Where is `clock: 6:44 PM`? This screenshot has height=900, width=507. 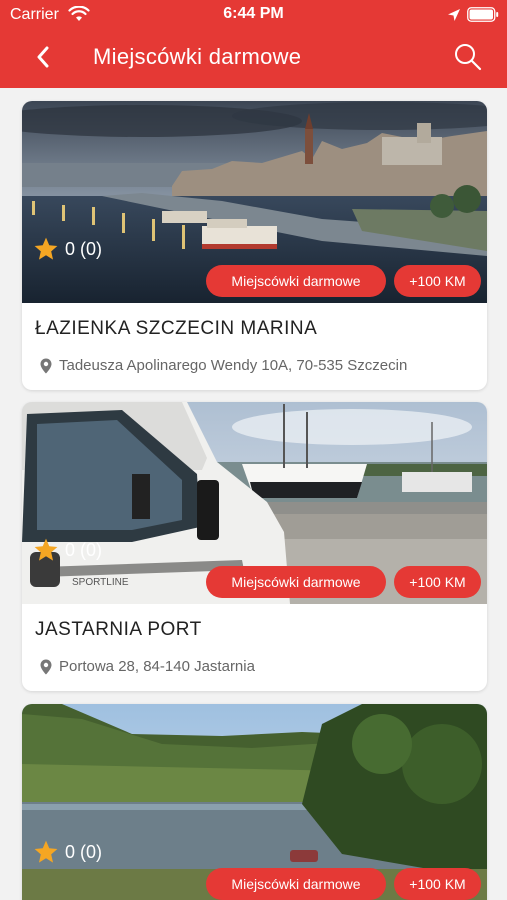 clock: 6:44 PM is located at coordinates (253, 13).